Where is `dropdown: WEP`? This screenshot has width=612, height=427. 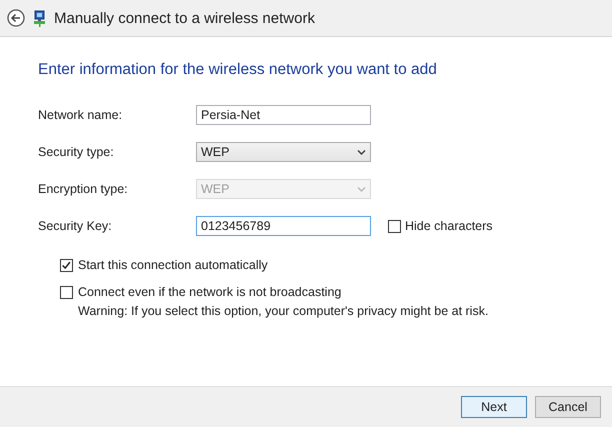 dropdown: WEP is located at coordinates (283, 152).